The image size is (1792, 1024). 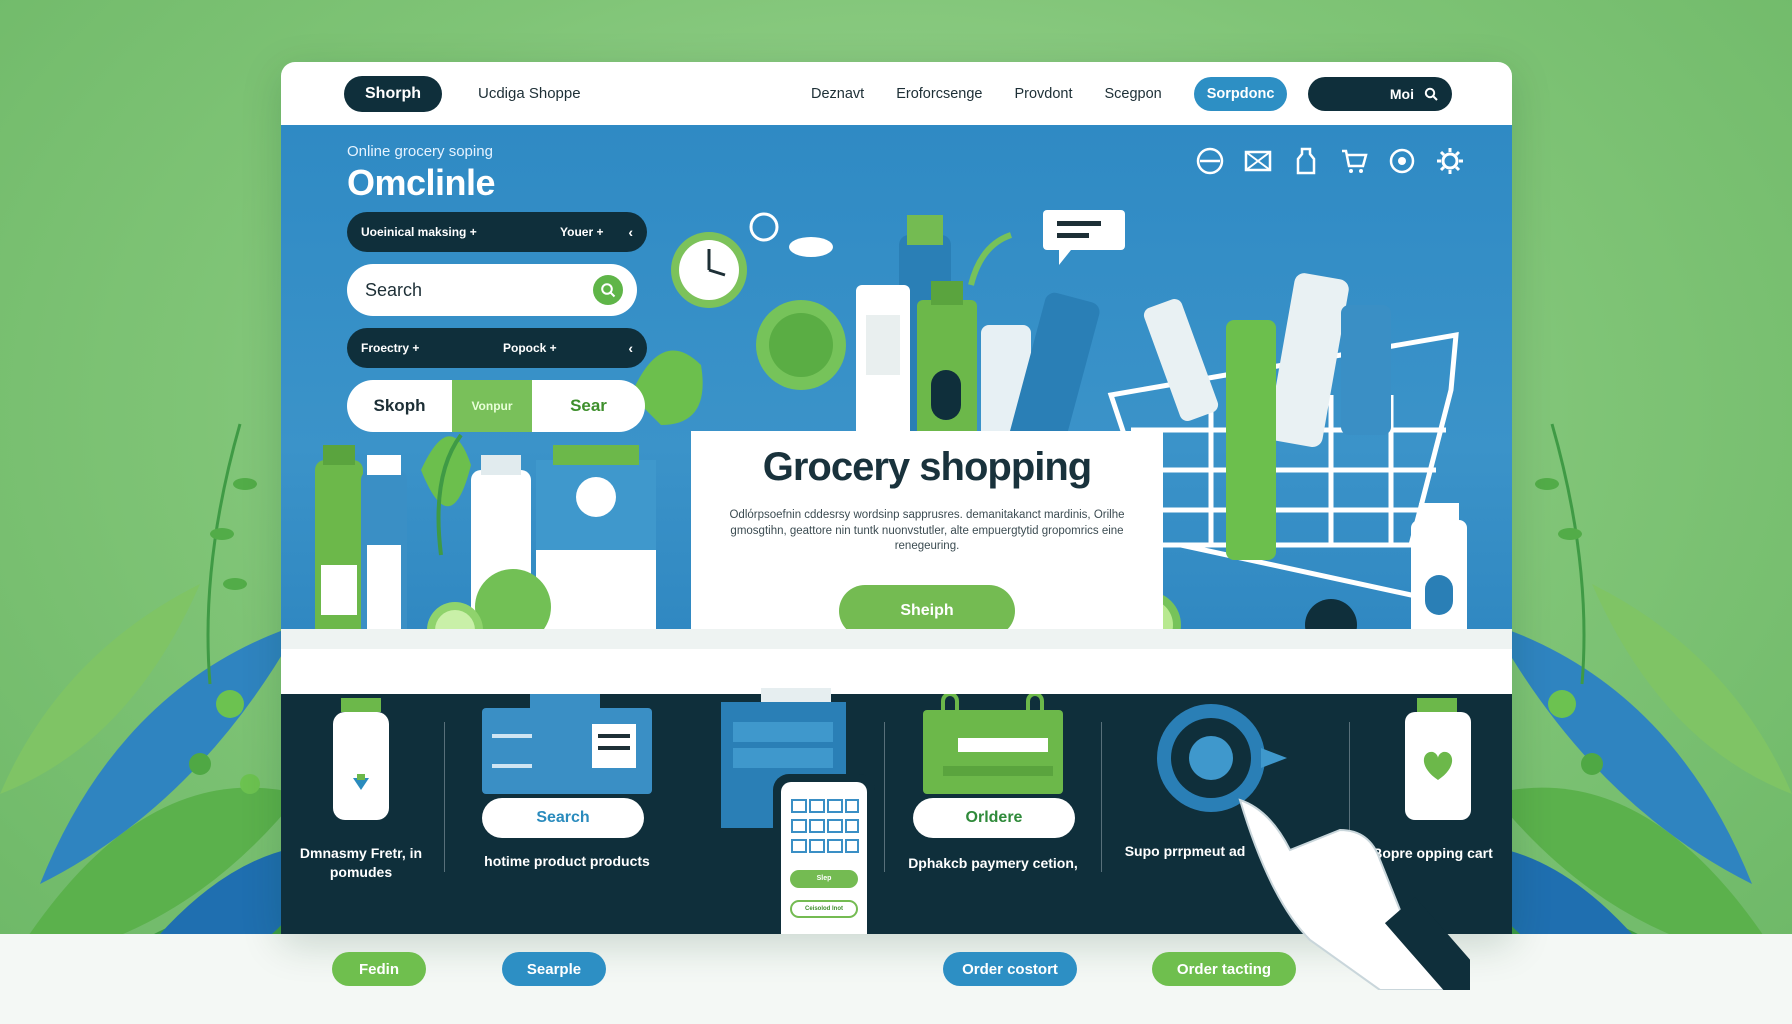 I want to click on gear-icon, so click(x=1450, y=161).